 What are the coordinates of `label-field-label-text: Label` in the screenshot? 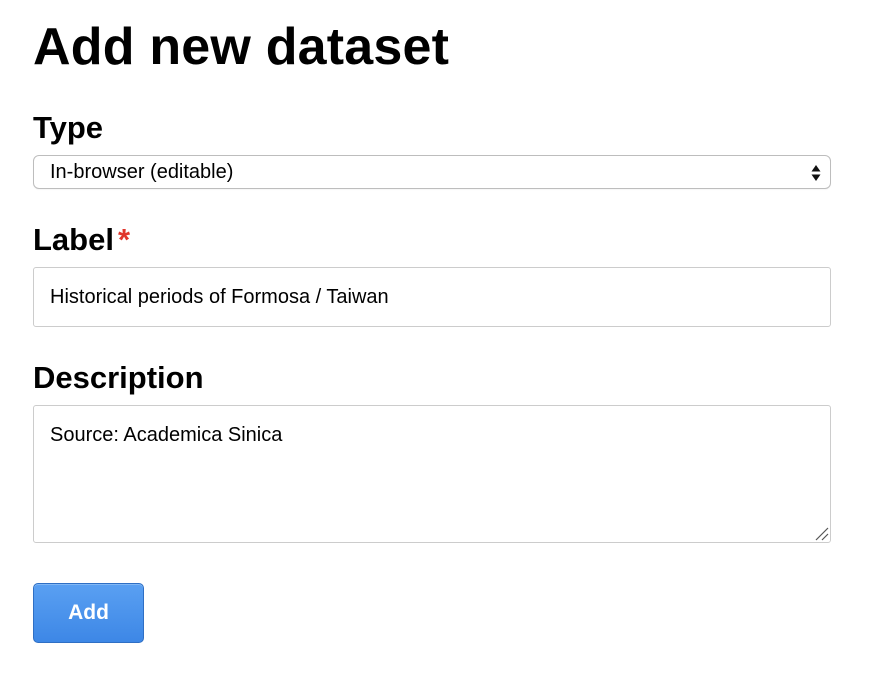 It's located at (73, 239).